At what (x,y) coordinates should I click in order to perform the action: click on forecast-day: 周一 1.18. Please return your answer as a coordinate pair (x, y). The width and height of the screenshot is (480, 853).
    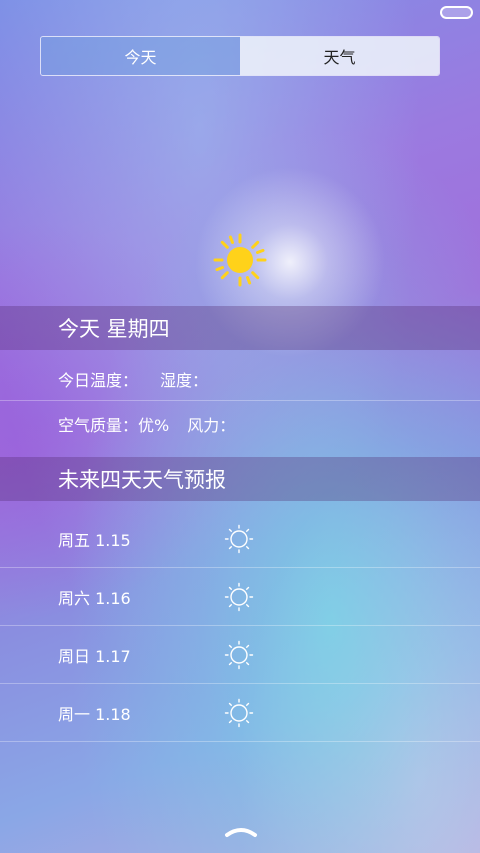
    Looking at the image, I should click on (94, 714).